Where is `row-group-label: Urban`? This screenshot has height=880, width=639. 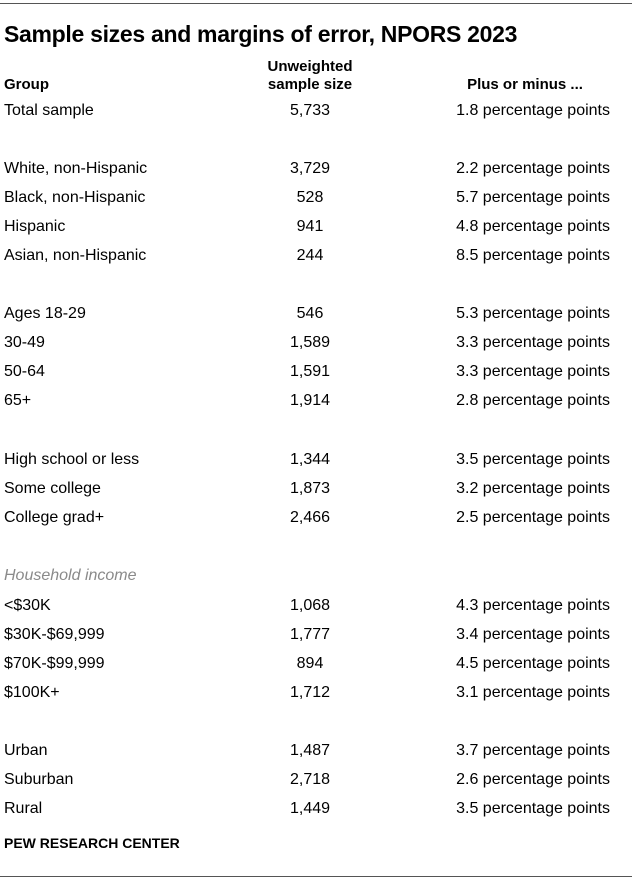
row-group-label: Urban is located at coordinates (26, 750).